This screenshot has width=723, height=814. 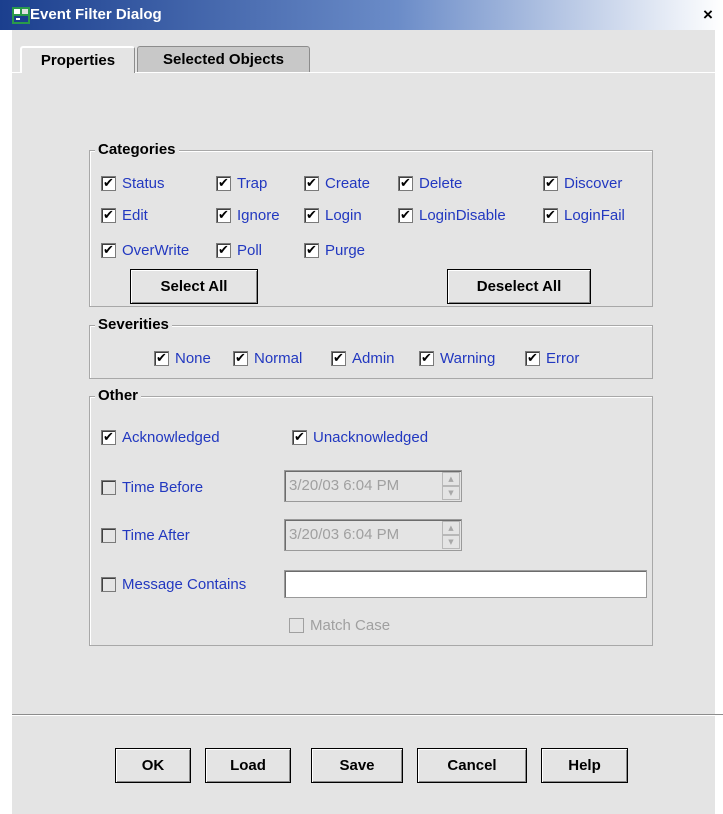 What do you see at coordinates (77, 59) in the screenshot?
I see `tab-properties: Properties` at bounding box center [77, 59].